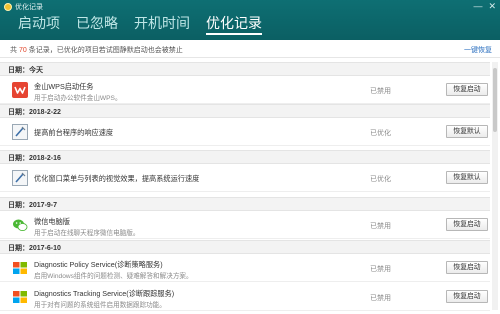  What do you see at coordinates (484, 6) in the screenshot?
I see `window-controls: — ✕` at bounding box center [484, 6].